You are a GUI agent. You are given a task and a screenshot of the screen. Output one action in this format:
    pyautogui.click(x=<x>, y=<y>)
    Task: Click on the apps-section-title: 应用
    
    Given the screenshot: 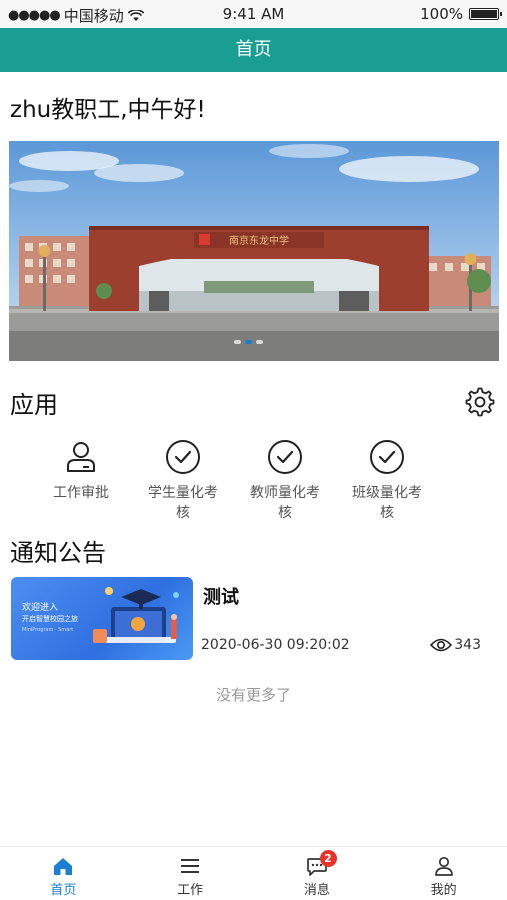 What is the action you would take?
    pyautogui.click(x=34, y=405)
    